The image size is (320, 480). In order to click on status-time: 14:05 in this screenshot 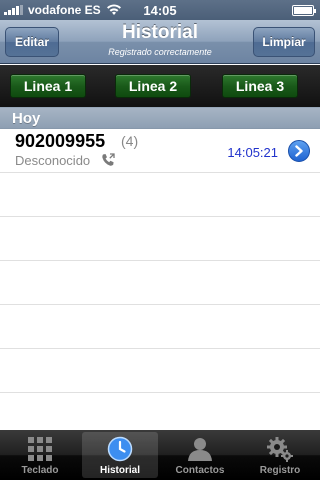, I will do `click(160, 10)`.